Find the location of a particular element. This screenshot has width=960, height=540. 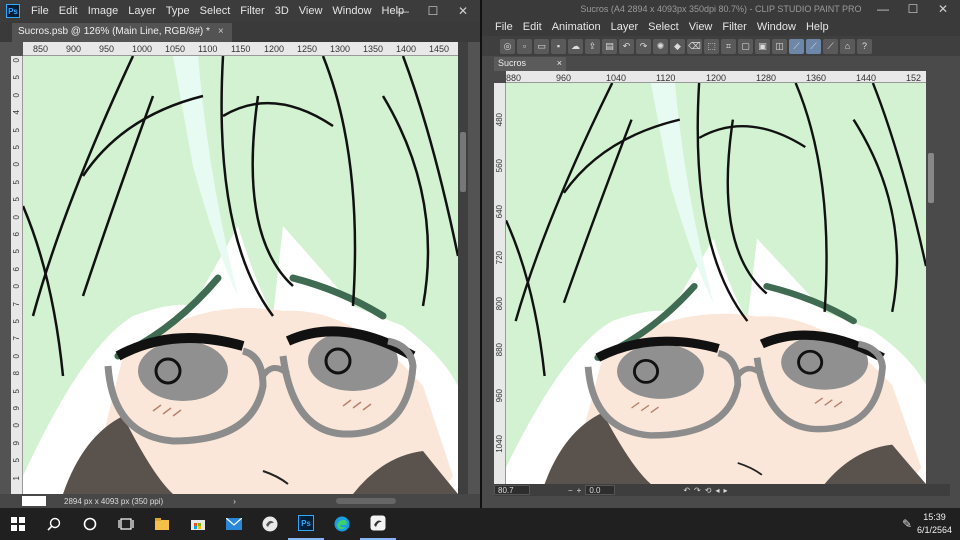

store-icon is located at coordinates (198, 524).